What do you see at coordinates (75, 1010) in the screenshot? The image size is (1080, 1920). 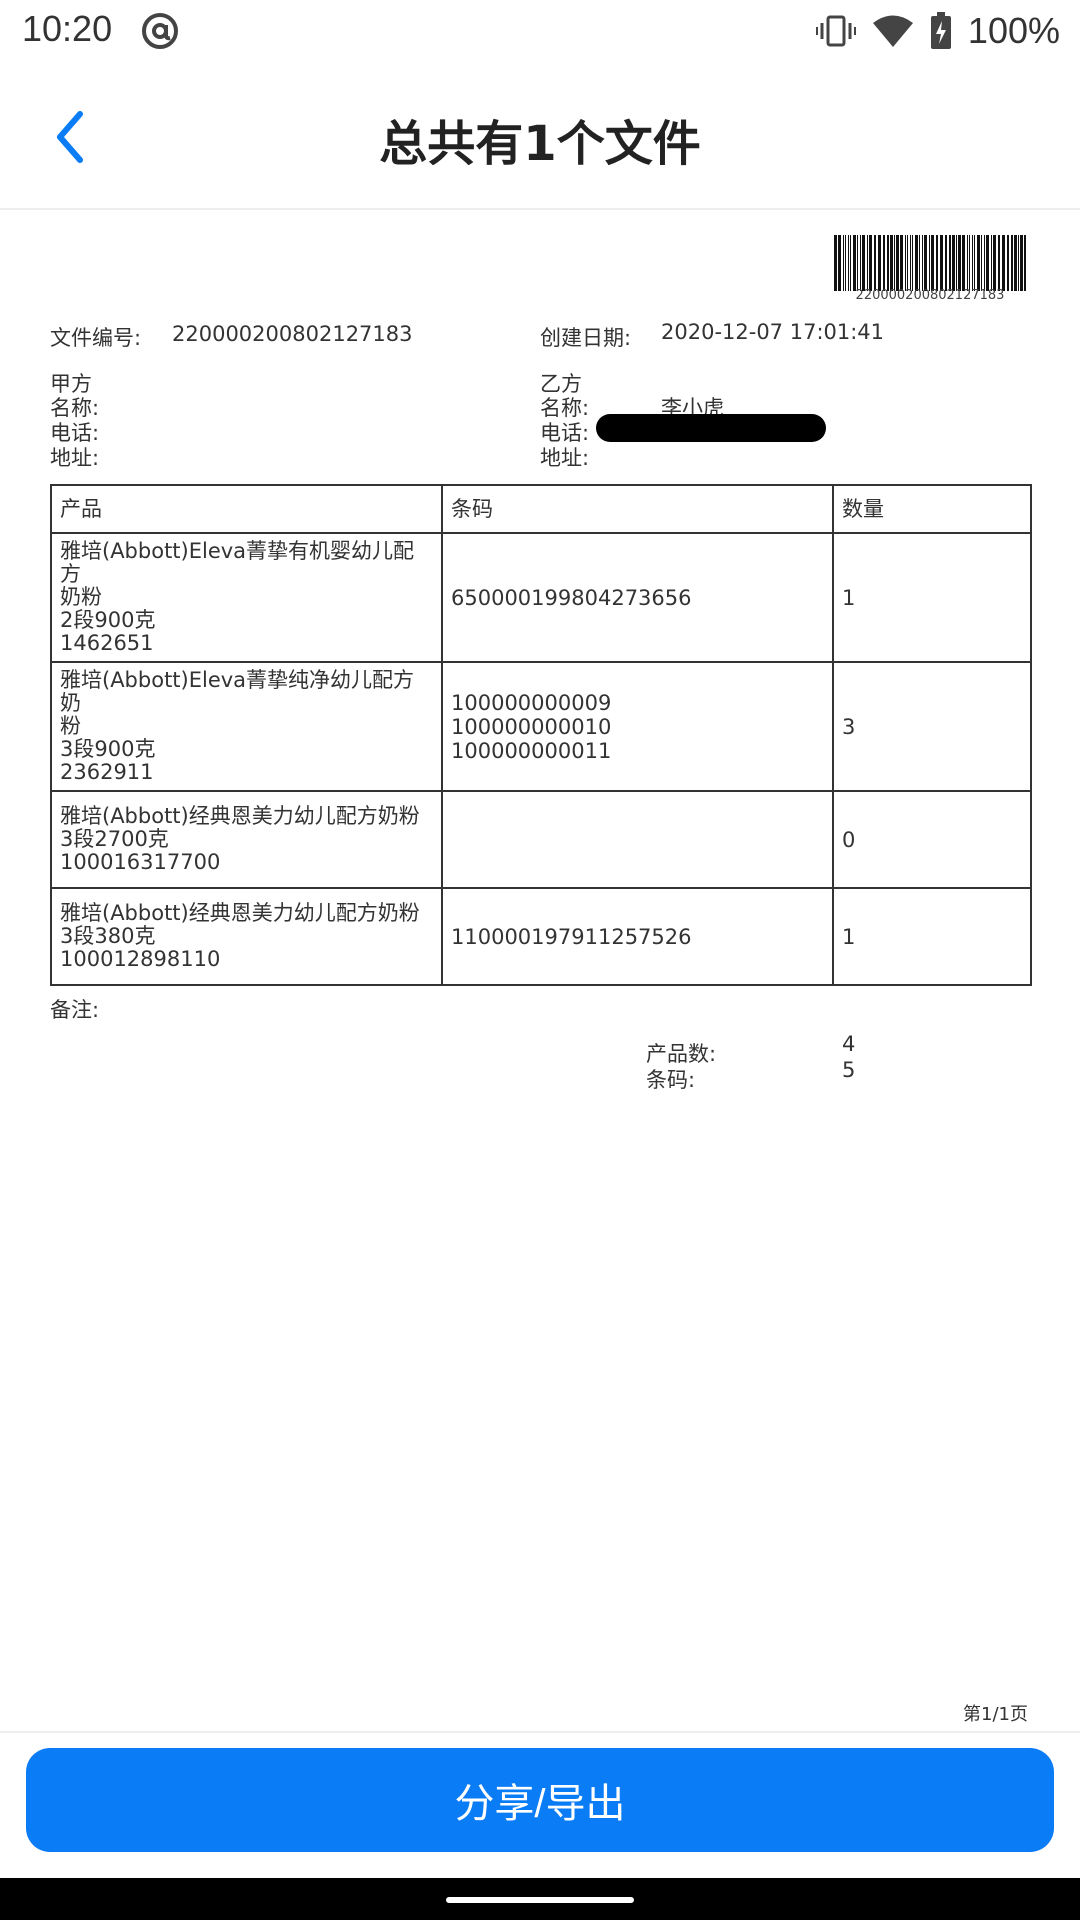 I see `remark-label: 备注:` at bounding box center [75, 1010].